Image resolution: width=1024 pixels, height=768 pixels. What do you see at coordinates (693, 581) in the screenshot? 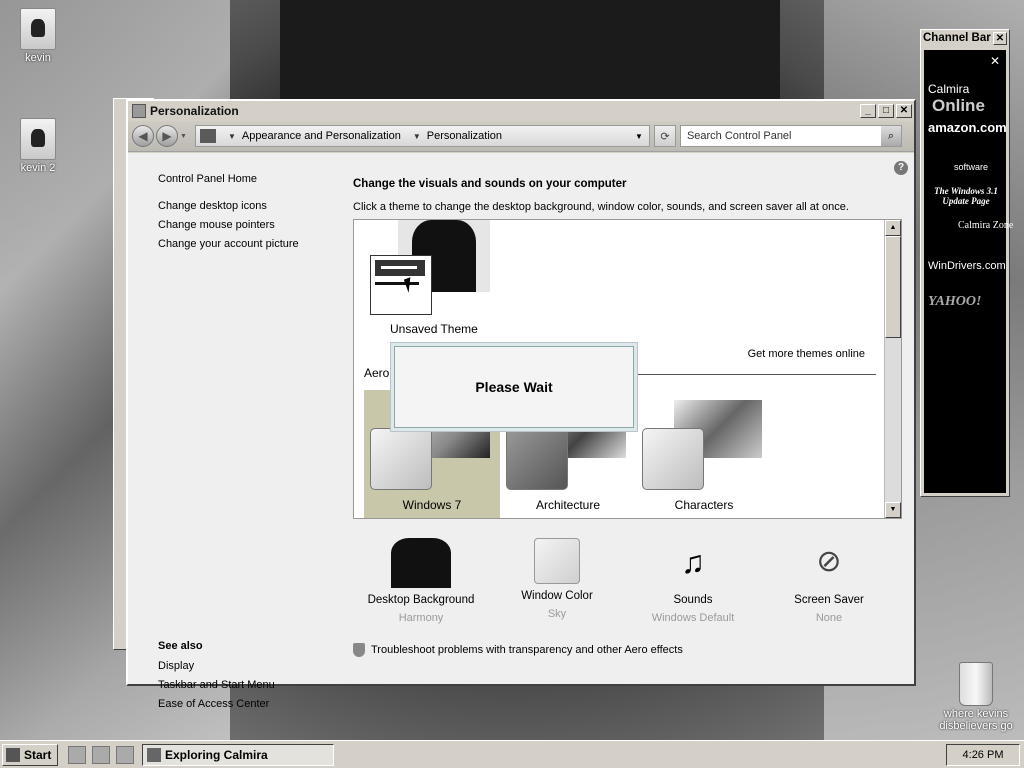
I see `sounds-setting: ♫ Sounds Windows Default` at bounding box center [693, 581].